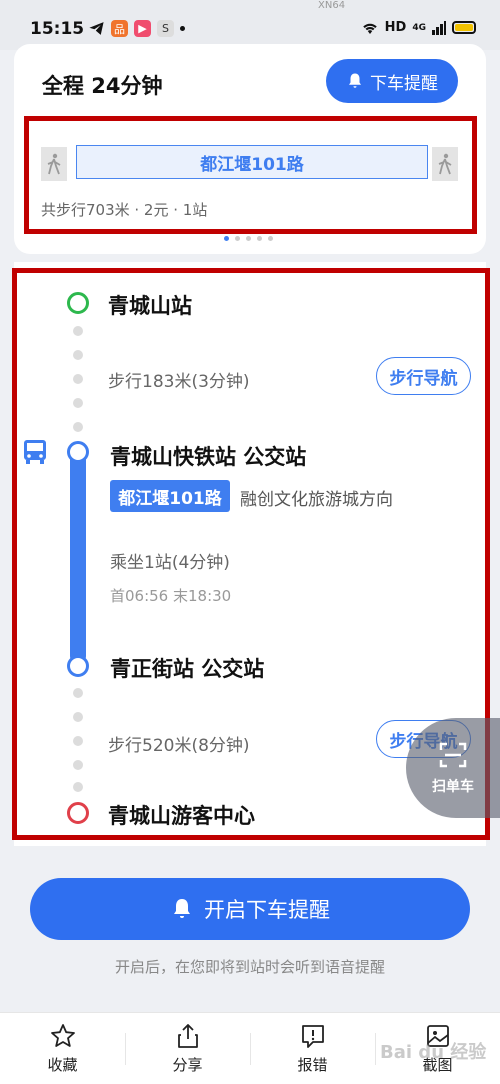 The width and height of the screenshot is (500, 1084). Describe the element at coordinates (464, 27) in the screenshot. I see `battery-icon` at that location.